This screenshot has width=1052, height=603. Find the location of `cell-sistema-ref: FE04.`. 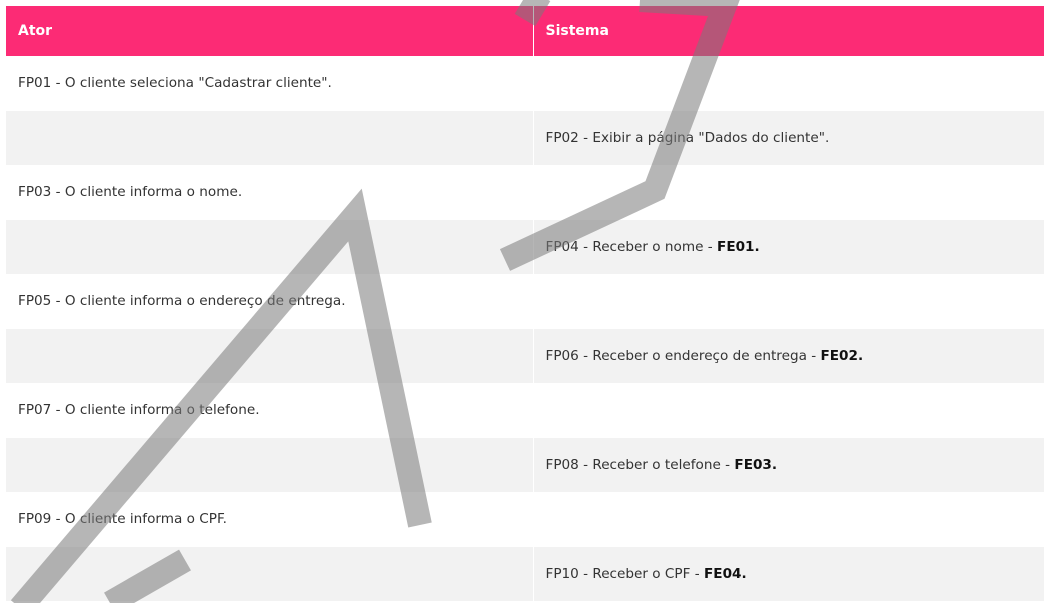

cell-sistema-ref: FE04. is located at coordinates (725, 573).